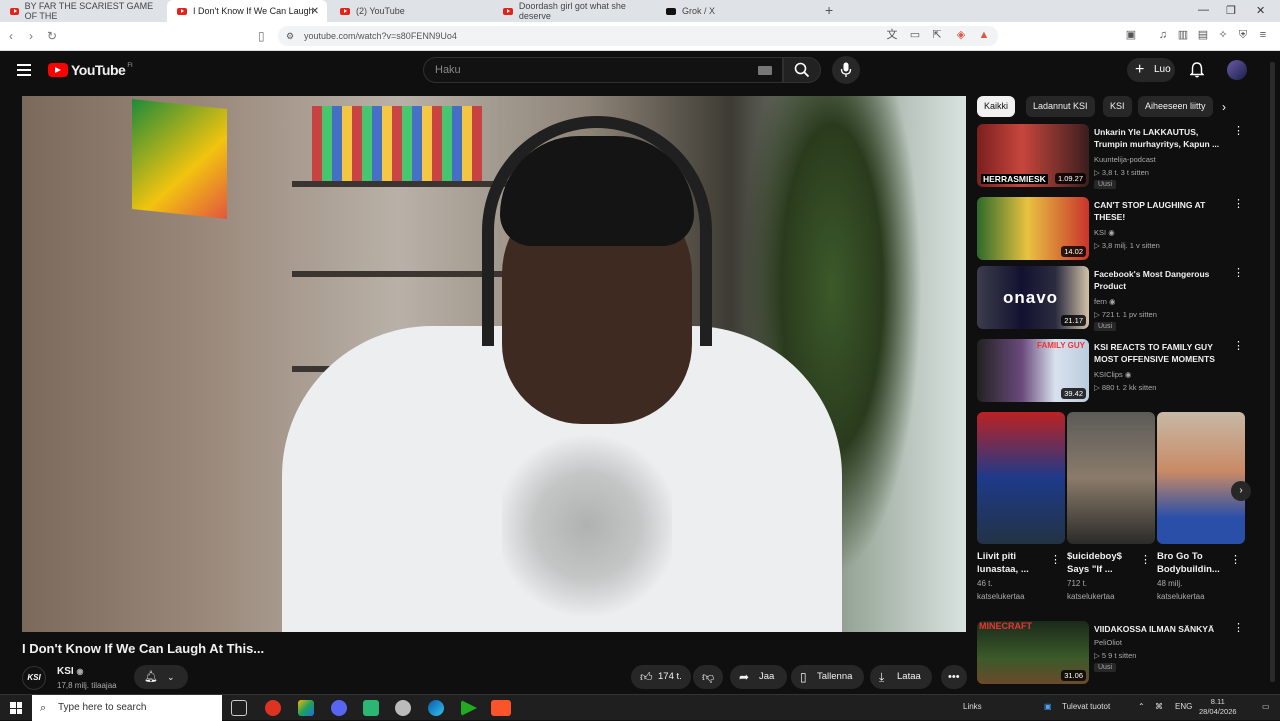 This screenshot has height=721, width=1280. I want to click on minimize-icon: —, so click(1203, 10).